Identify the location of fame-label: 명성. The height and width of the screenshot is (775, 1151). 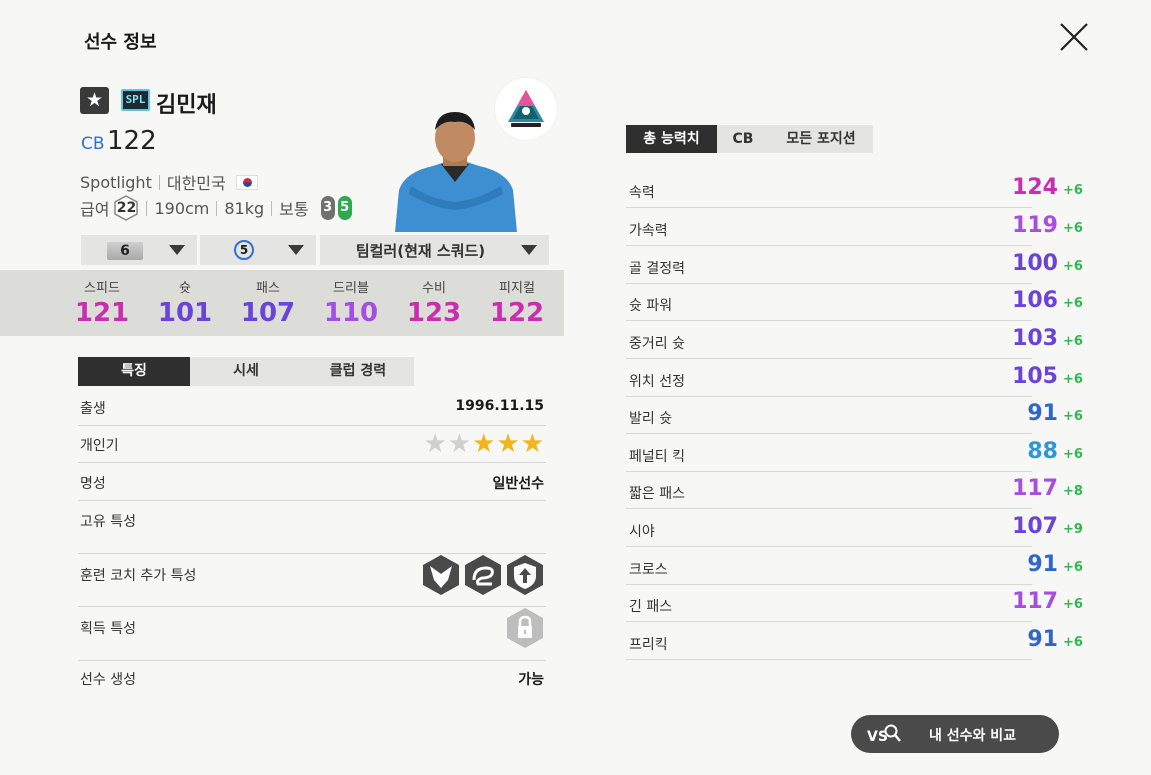
(93, 484).